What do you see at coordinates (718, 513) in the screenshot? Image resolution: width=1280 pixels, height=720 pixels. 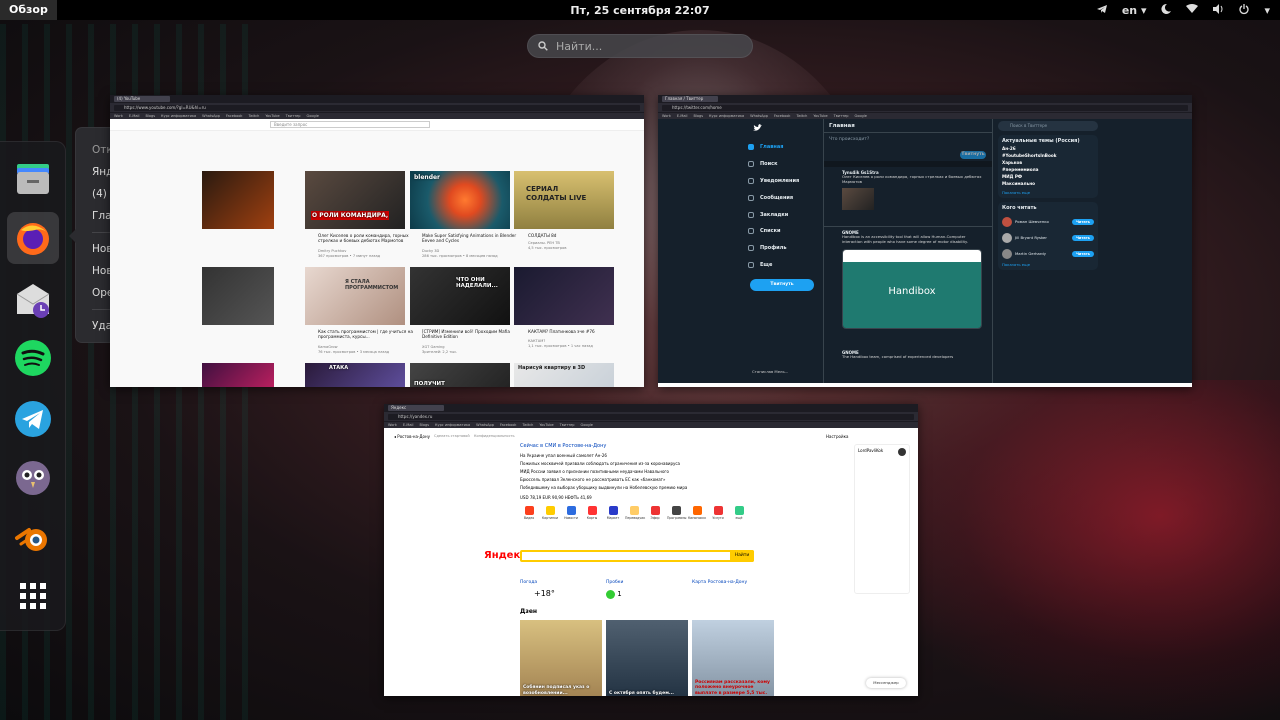 I see `service-uslugi: Услуги` at bounding box center [718, 513].